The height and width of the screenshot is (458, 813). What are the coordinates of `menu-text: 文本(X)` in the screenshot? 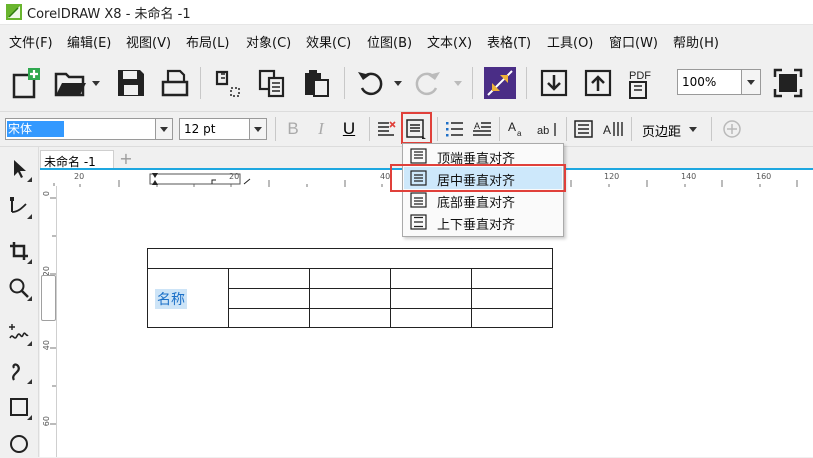 It's located at (449, 41).